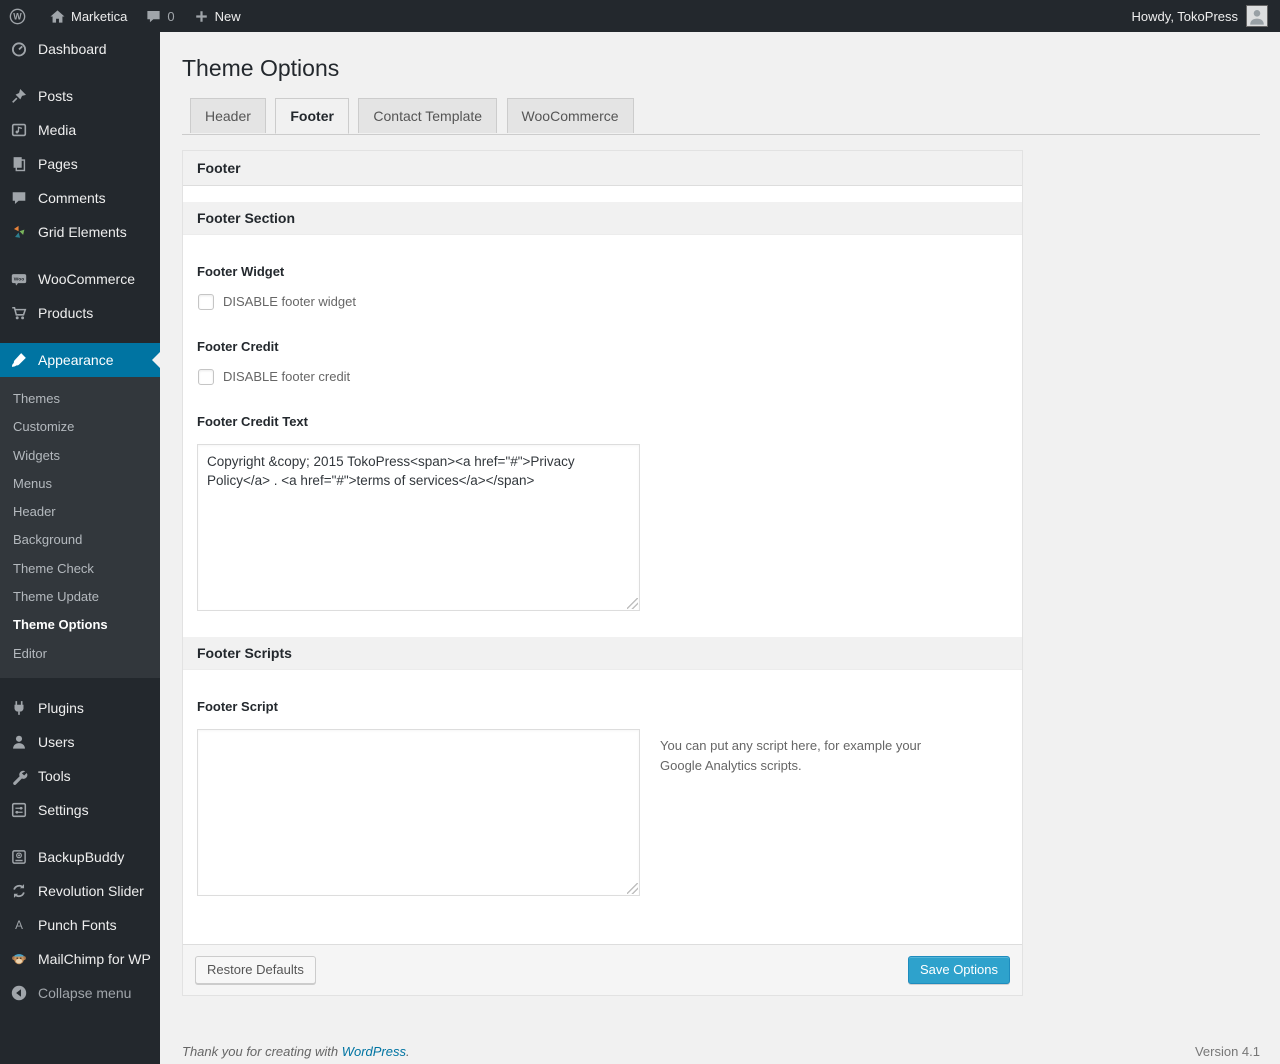 The height and width of the screenshot is (1064, 1280). I want to click on sidebar-item-label: MailChimp for WP, so click(94, 958).